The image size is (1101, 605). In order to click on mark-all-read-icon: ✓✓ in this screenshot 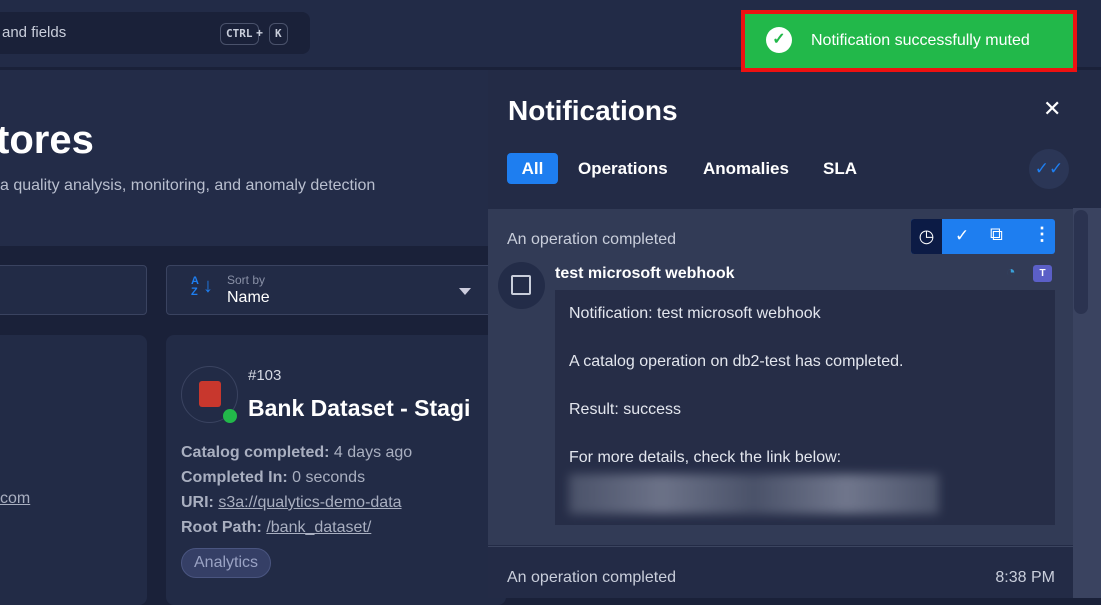, I will do `click(1049, 169)`.